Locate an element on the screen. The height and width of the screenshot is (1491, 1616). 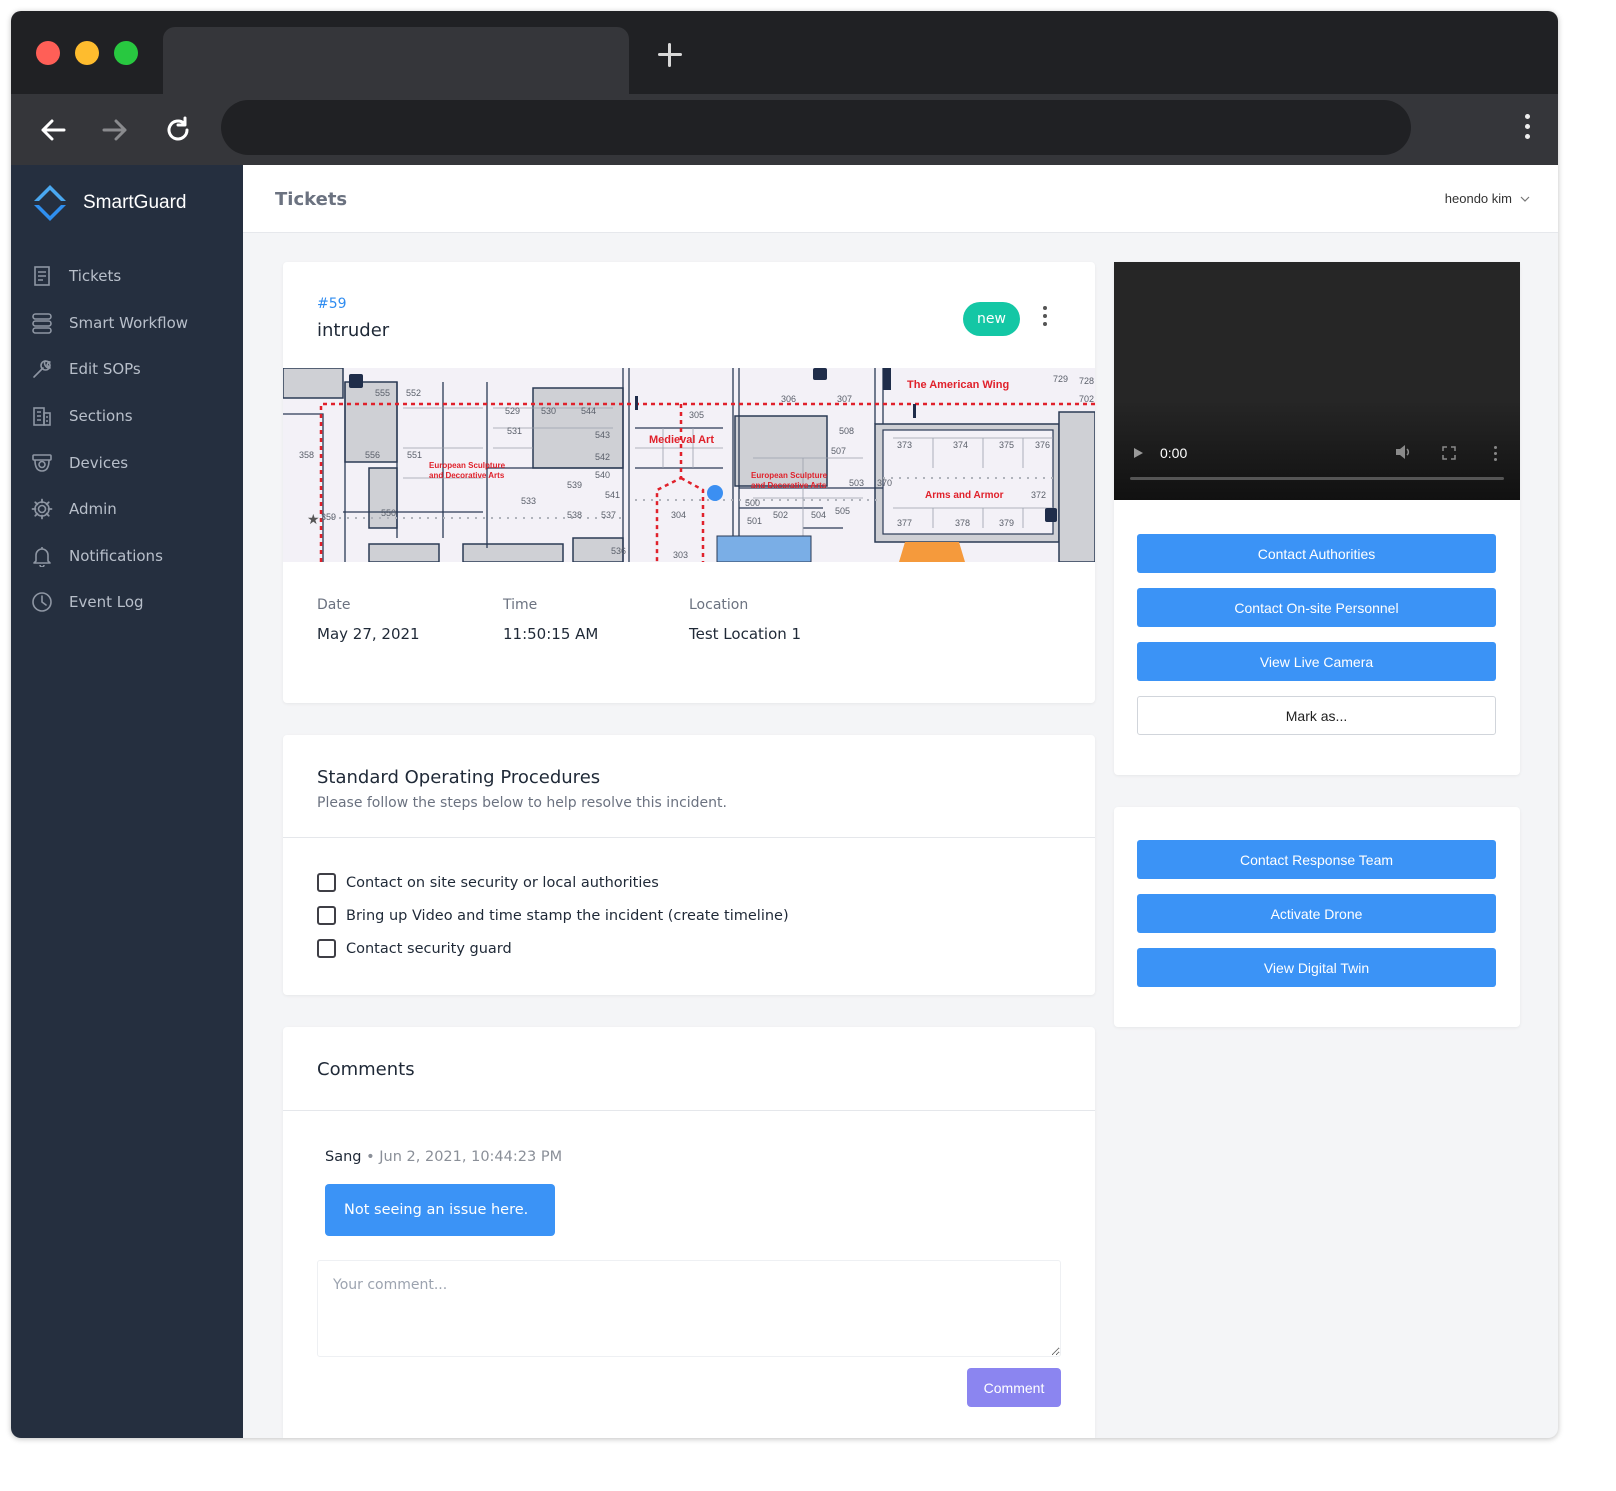
sidebar-item-label: Devices is located at coordinates (99, 462).